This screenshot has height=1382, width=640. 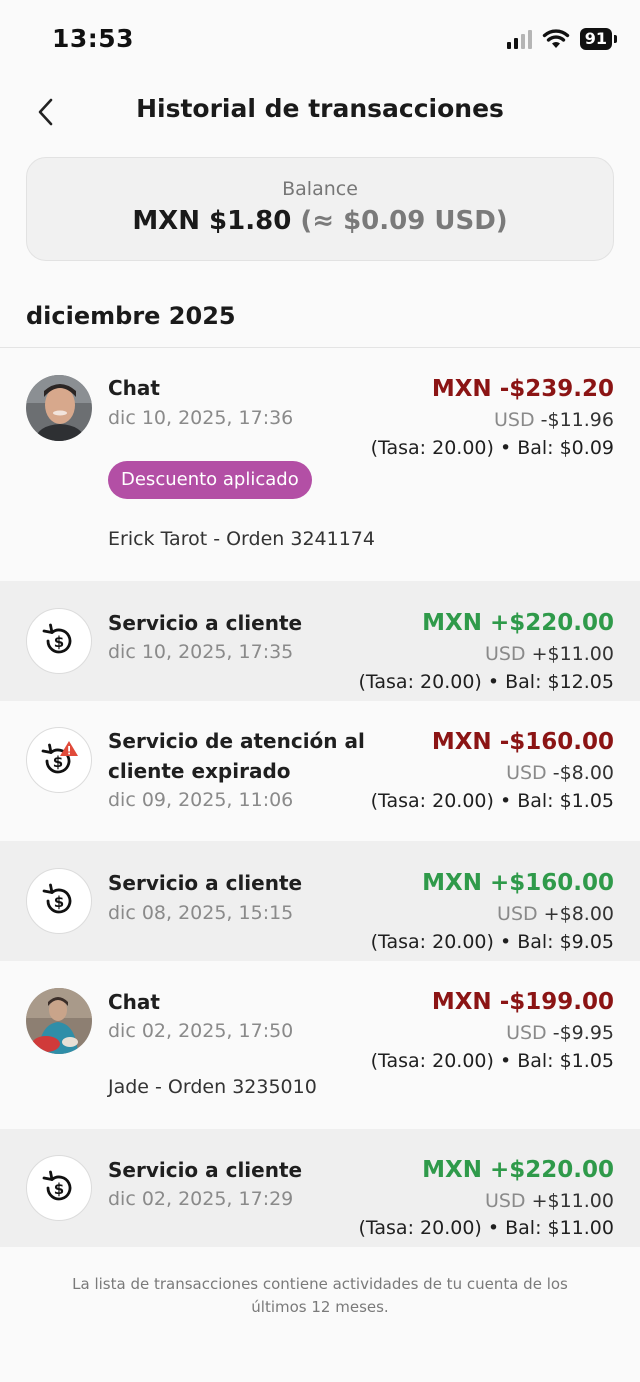 I want to click on discount-badge: Descuento aplicado, so click(x=210, y=480).